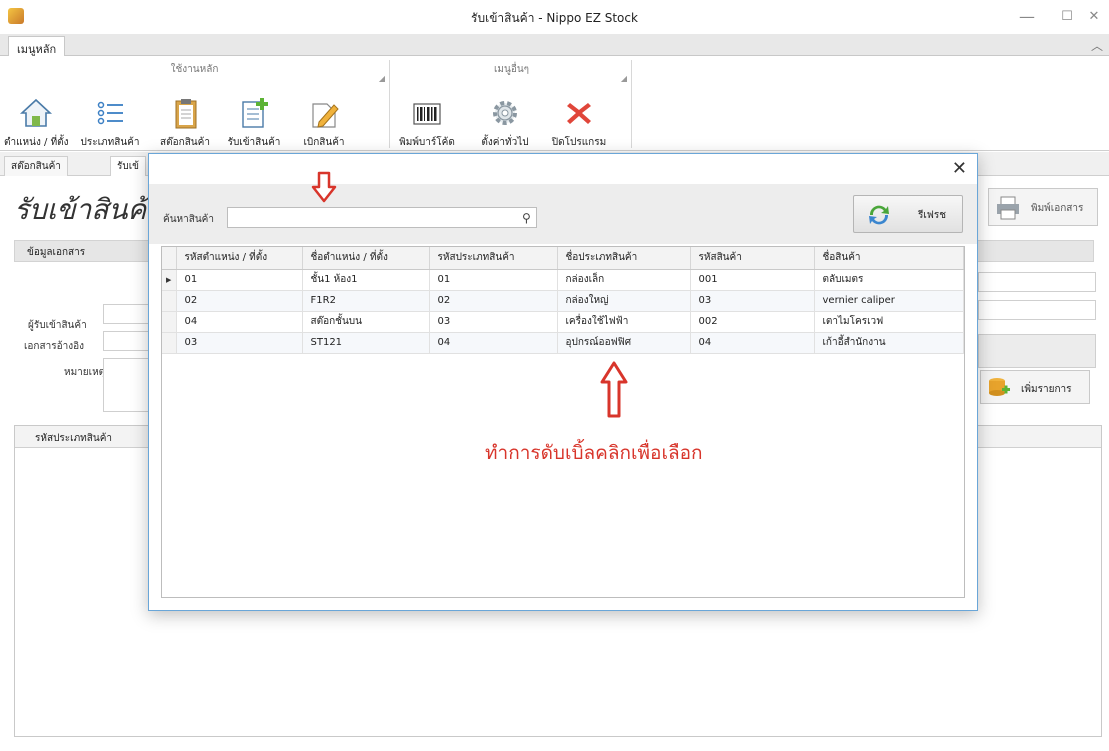 This screenshot has width=1109, height=751. Describe the element at coordinates (185, 142) in the screenshot. I see `button-label: สต๊อกสินค้า` at that location.